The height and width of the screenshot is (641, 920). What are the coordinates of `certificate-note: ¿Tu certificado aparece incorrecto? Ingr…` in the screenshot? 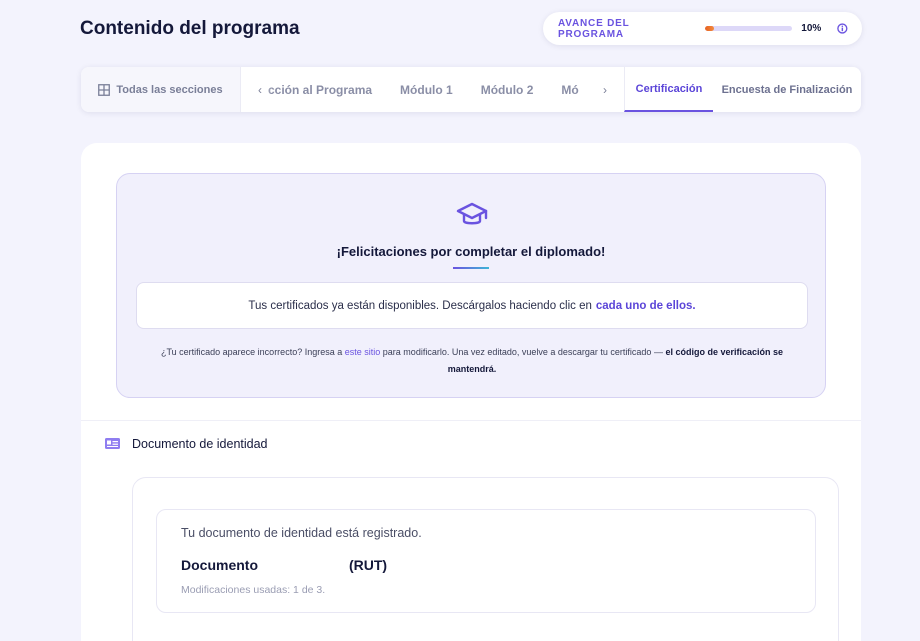 It's located at (472, 361).